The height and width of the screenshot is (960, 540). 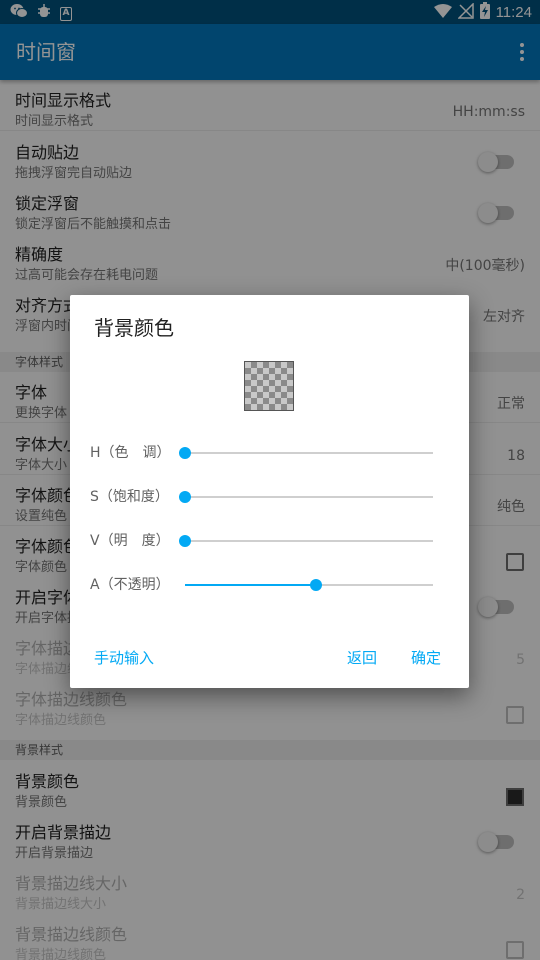 I want to click on back-button: 返回, so click(x=362, y=658).